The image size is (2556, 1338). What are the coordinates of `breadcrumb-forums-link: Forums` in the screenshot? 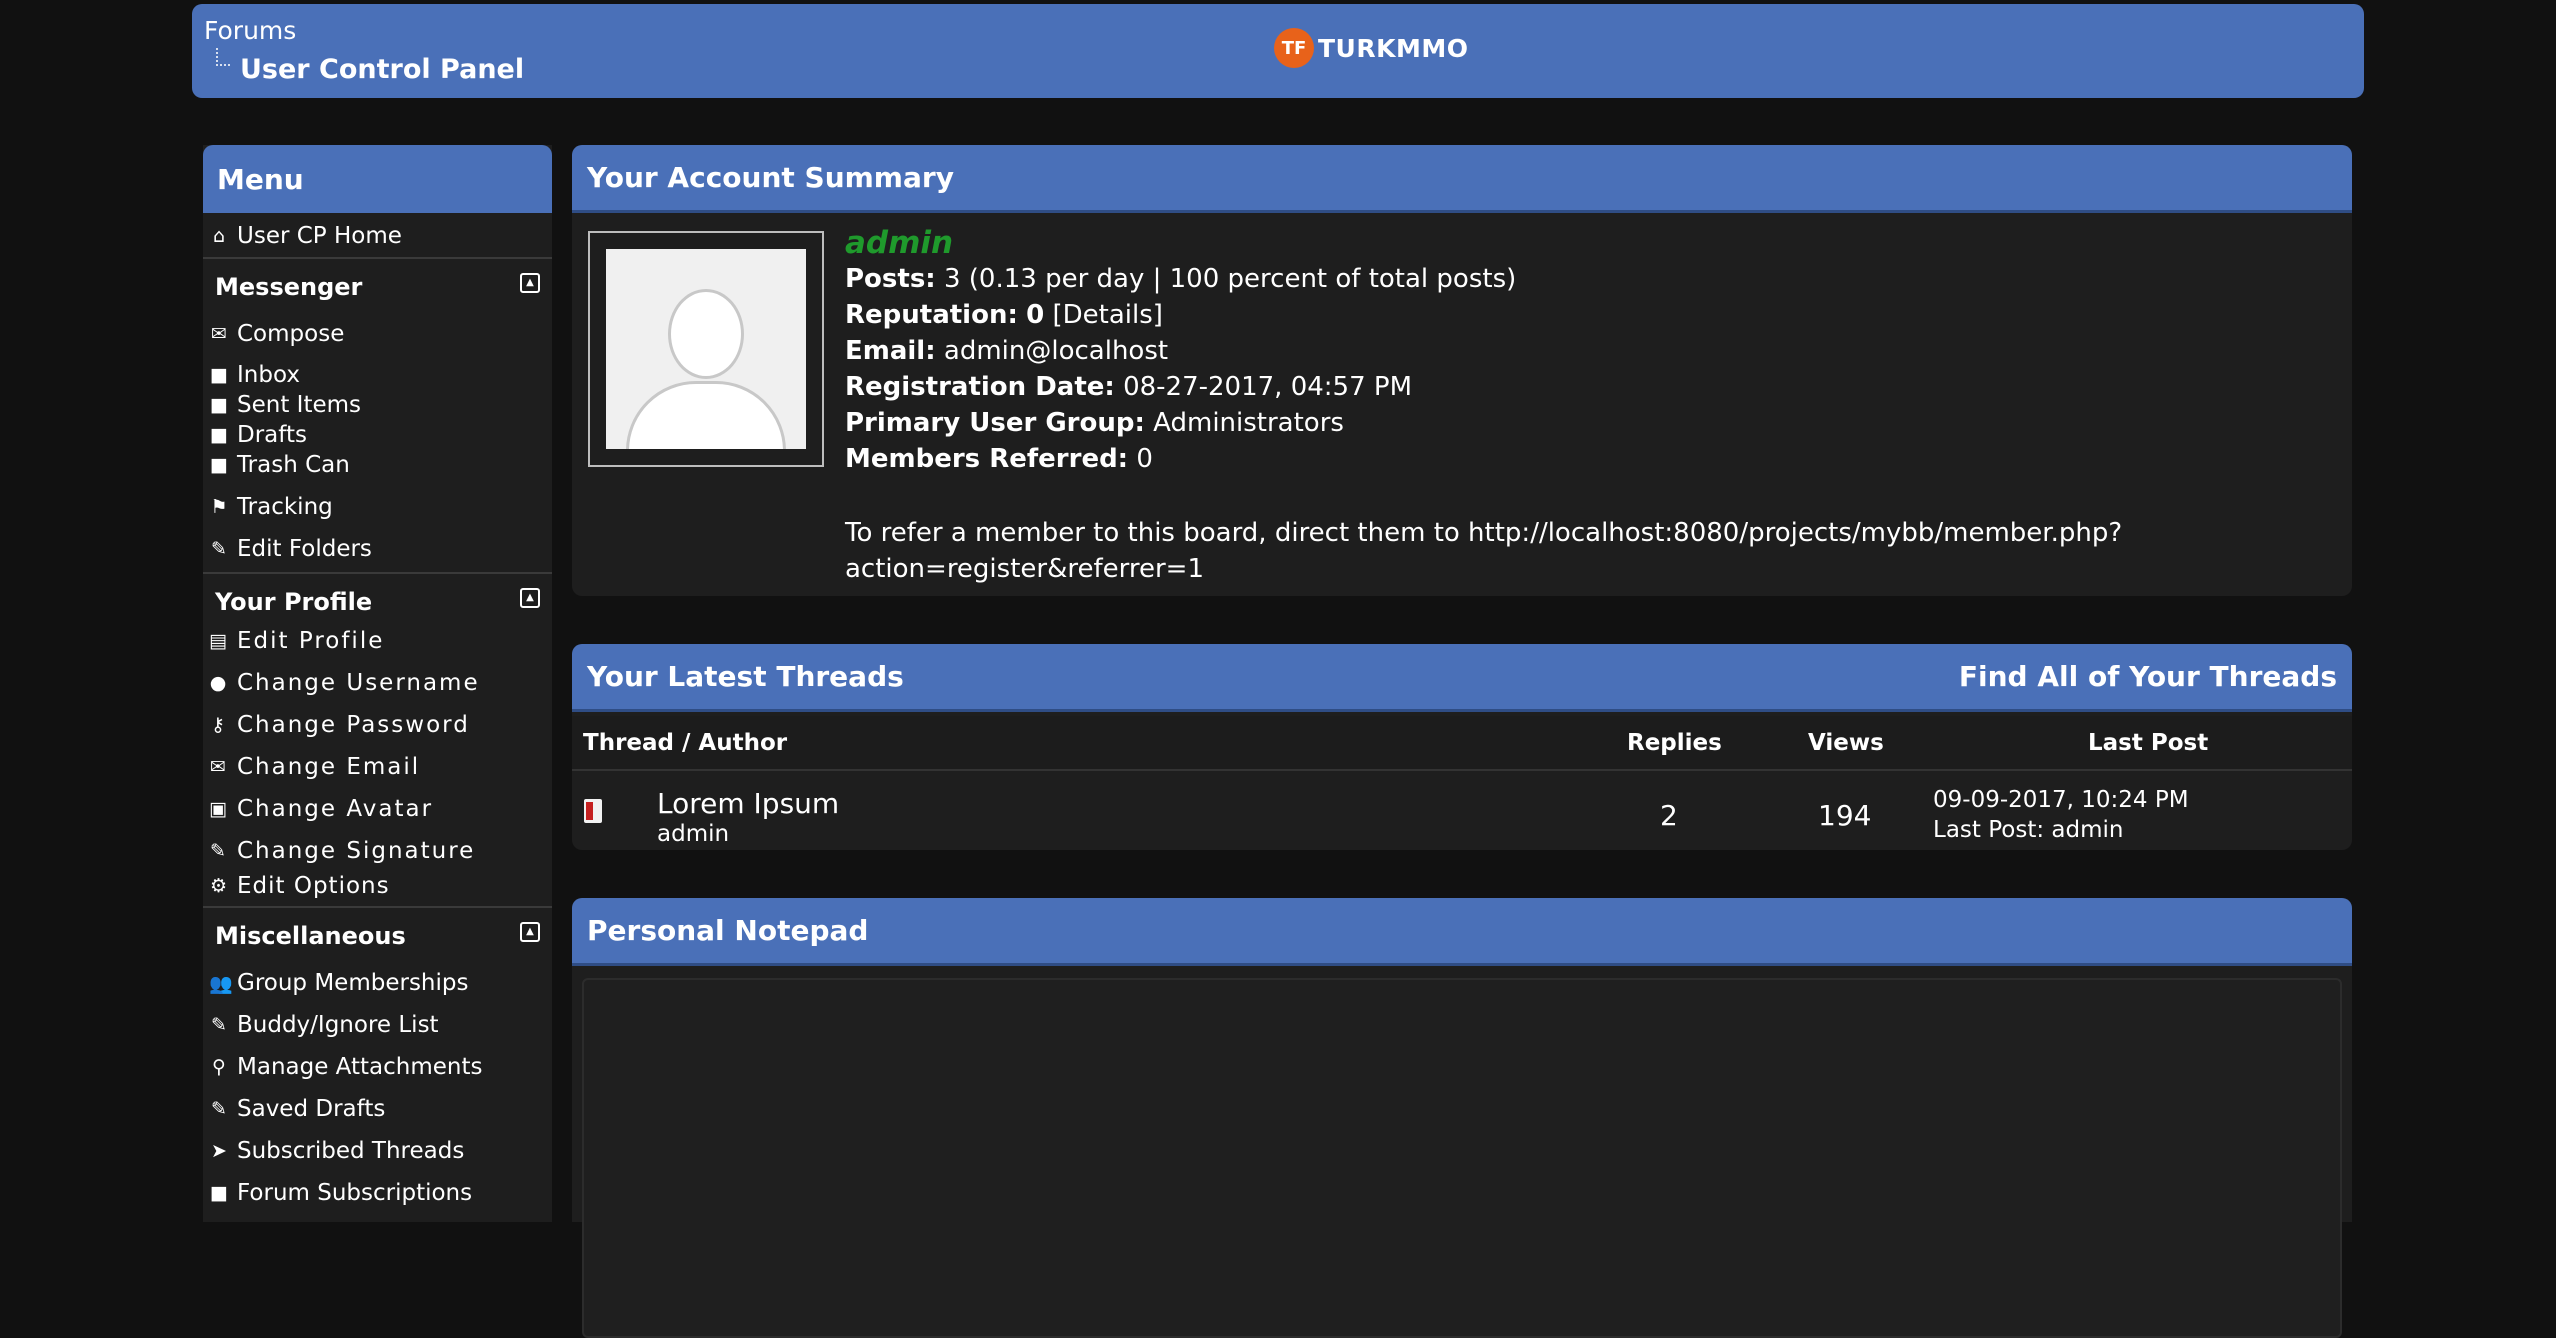 It's located at (250, 30).